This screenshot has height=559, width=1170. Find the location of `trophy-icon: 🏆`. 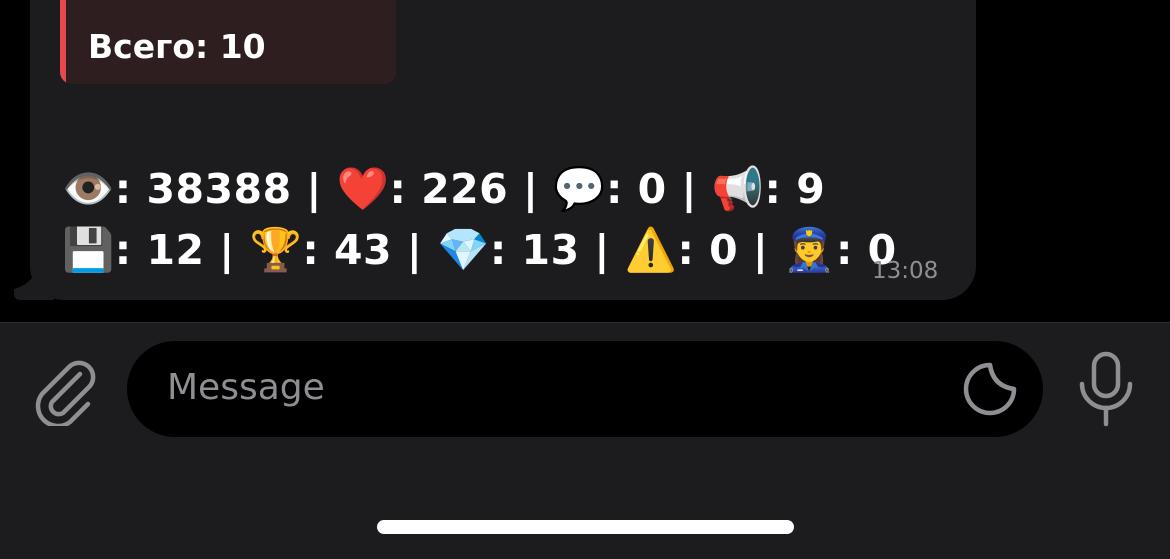

trophy-icon: 🏆 is located at coordinates (276, 249).